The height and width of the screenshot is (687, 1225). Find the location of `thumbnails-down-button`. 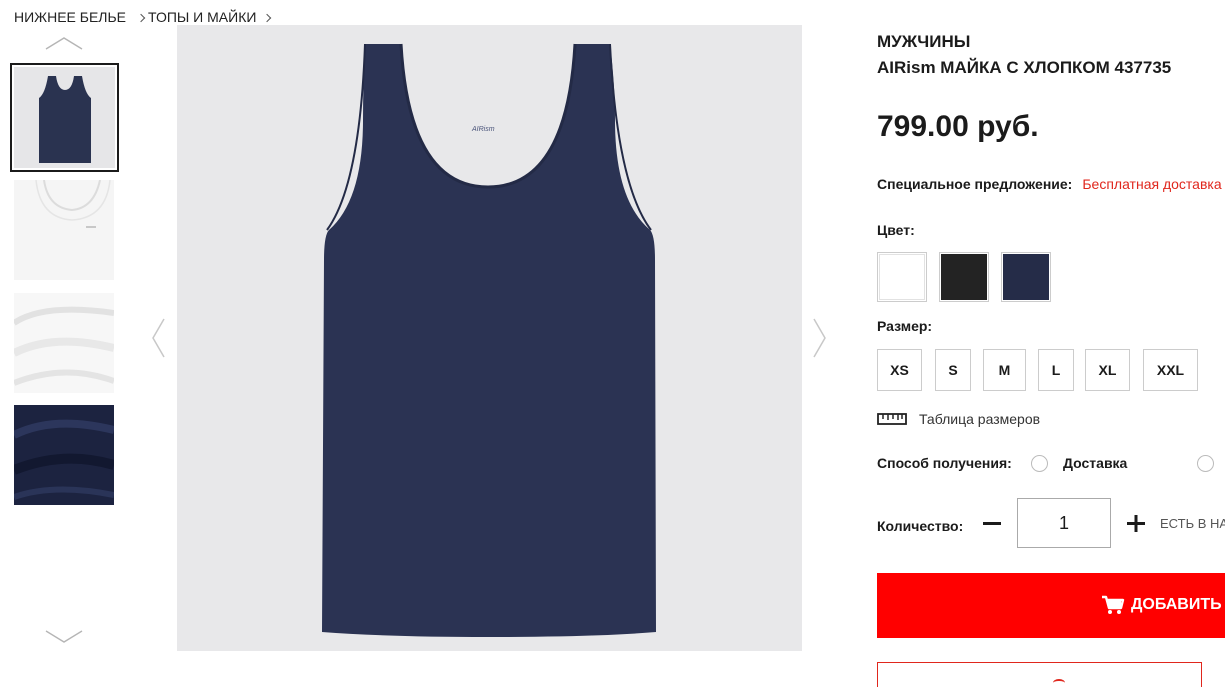

thumbnails-down-button is located at coordinates (64, 637).